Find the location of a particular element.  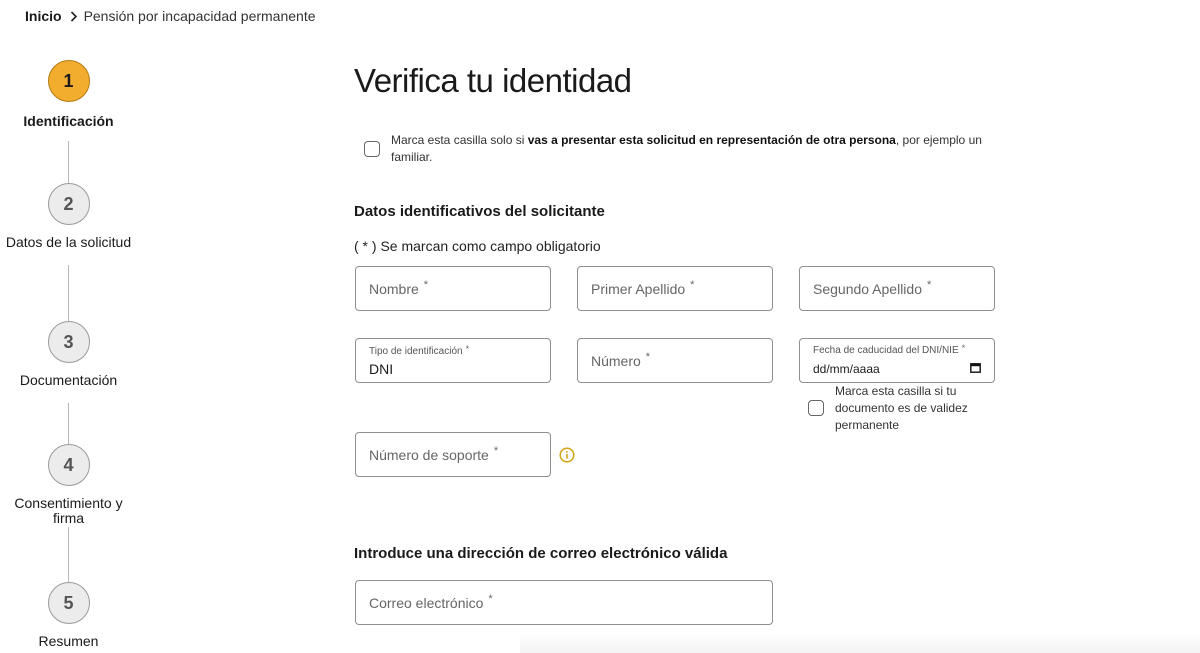

required-note: ( * ) Se marcan como campo obligatorio is located at coordinates (477, 246).